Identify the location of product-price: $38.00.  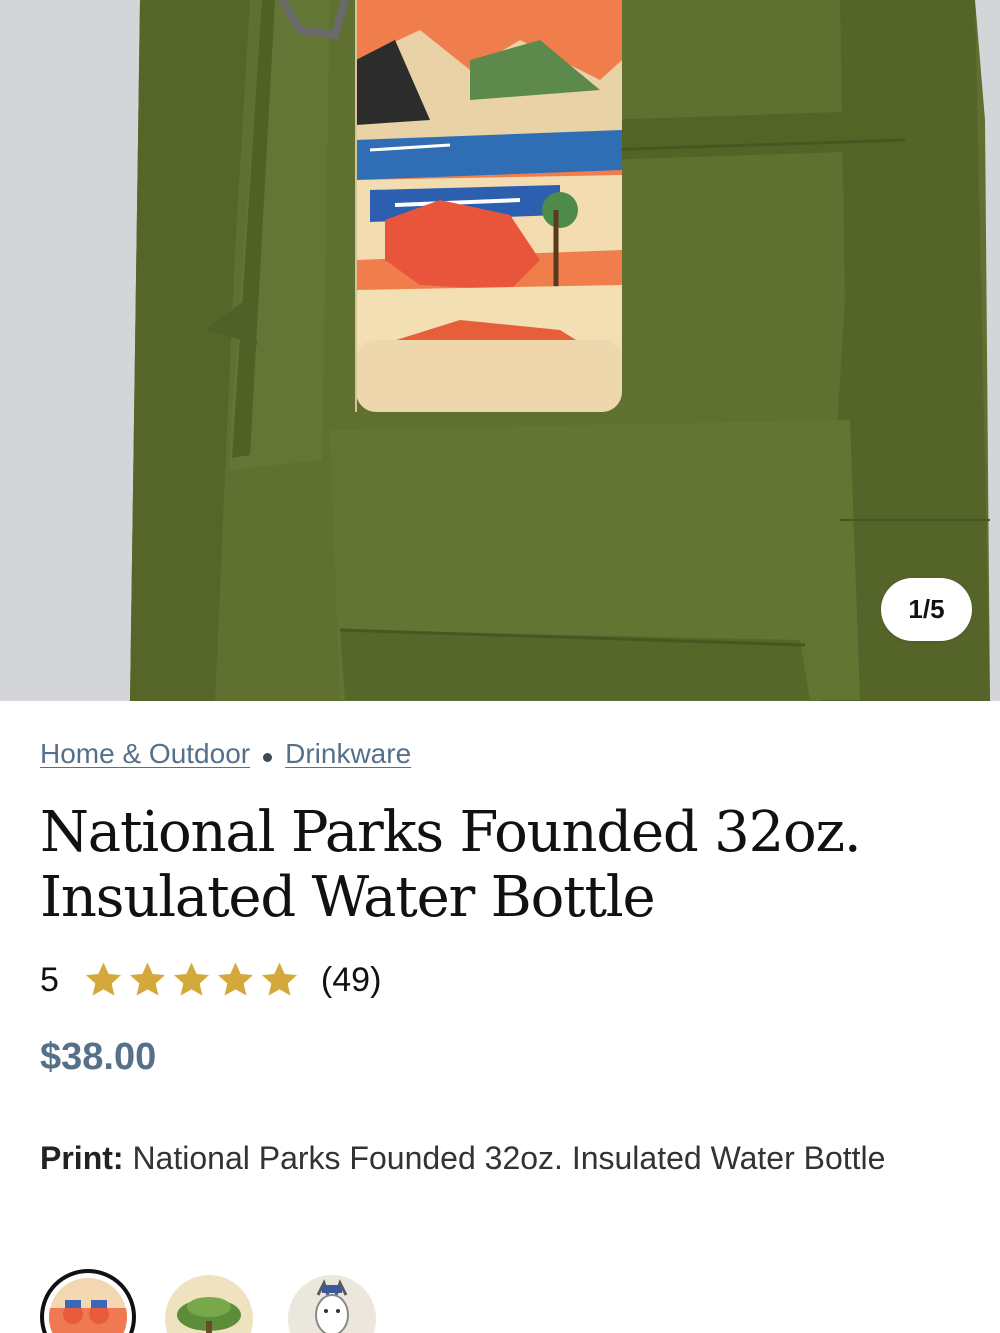
(98, 1057).